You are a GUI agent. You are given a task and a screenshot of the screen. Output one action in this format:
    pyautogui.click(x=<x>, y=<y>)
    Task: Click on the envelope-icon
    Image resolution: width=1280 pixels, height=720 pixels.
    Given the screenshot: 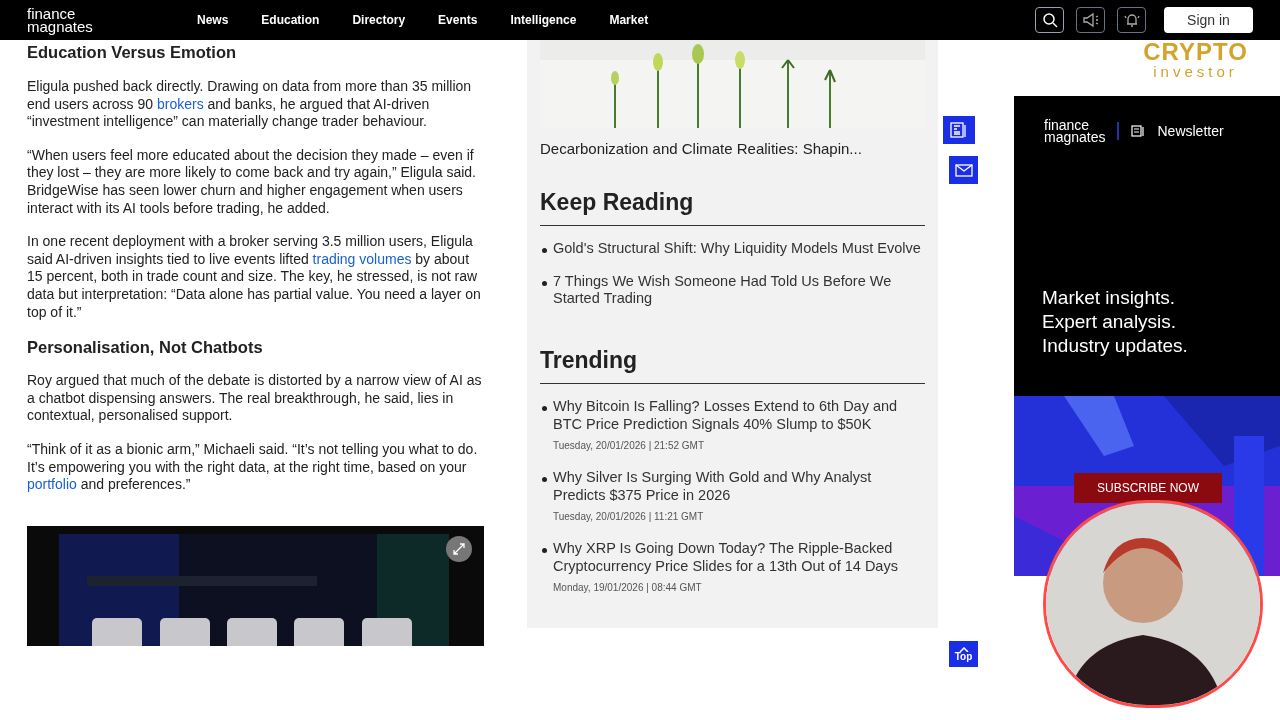 What is the action you would take?
    pyautogui.click(x=963, y=170)
    